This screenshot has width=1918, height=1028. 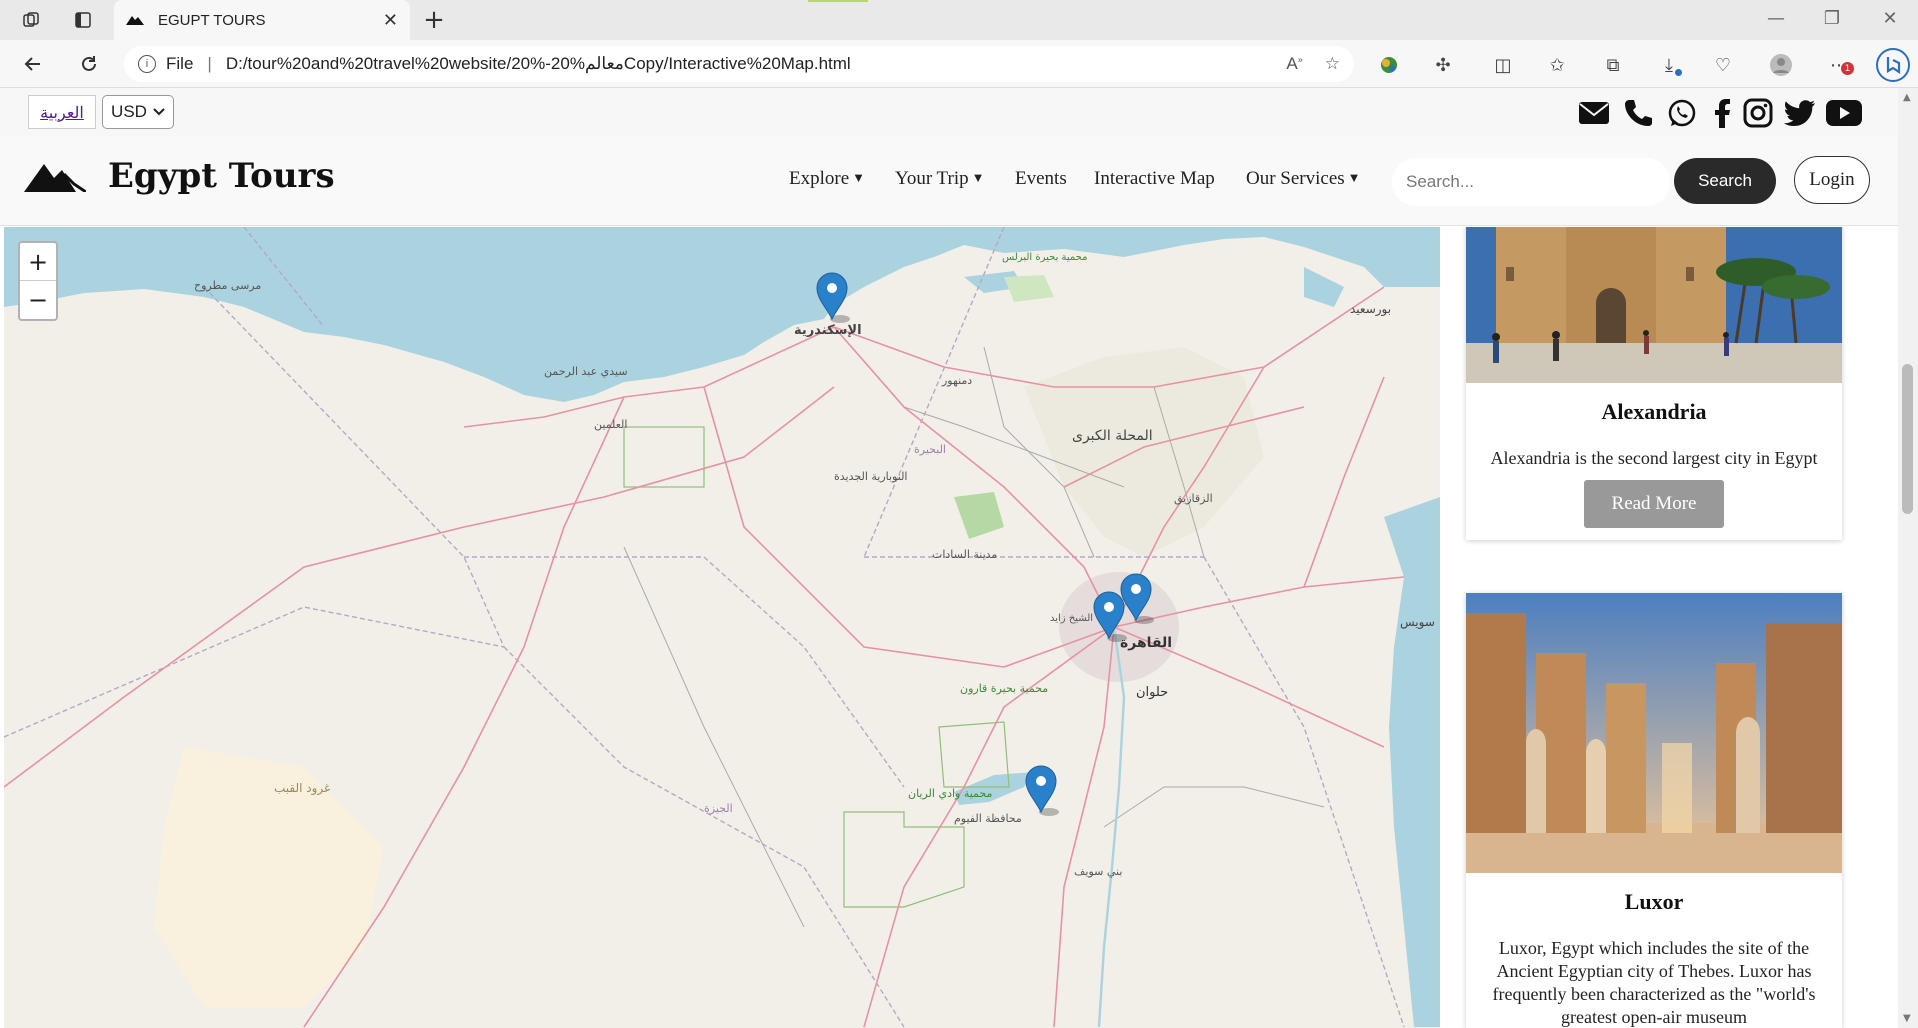 I want to click on nav-our-services: Our Services ▼, so click(x=1303, y=179).